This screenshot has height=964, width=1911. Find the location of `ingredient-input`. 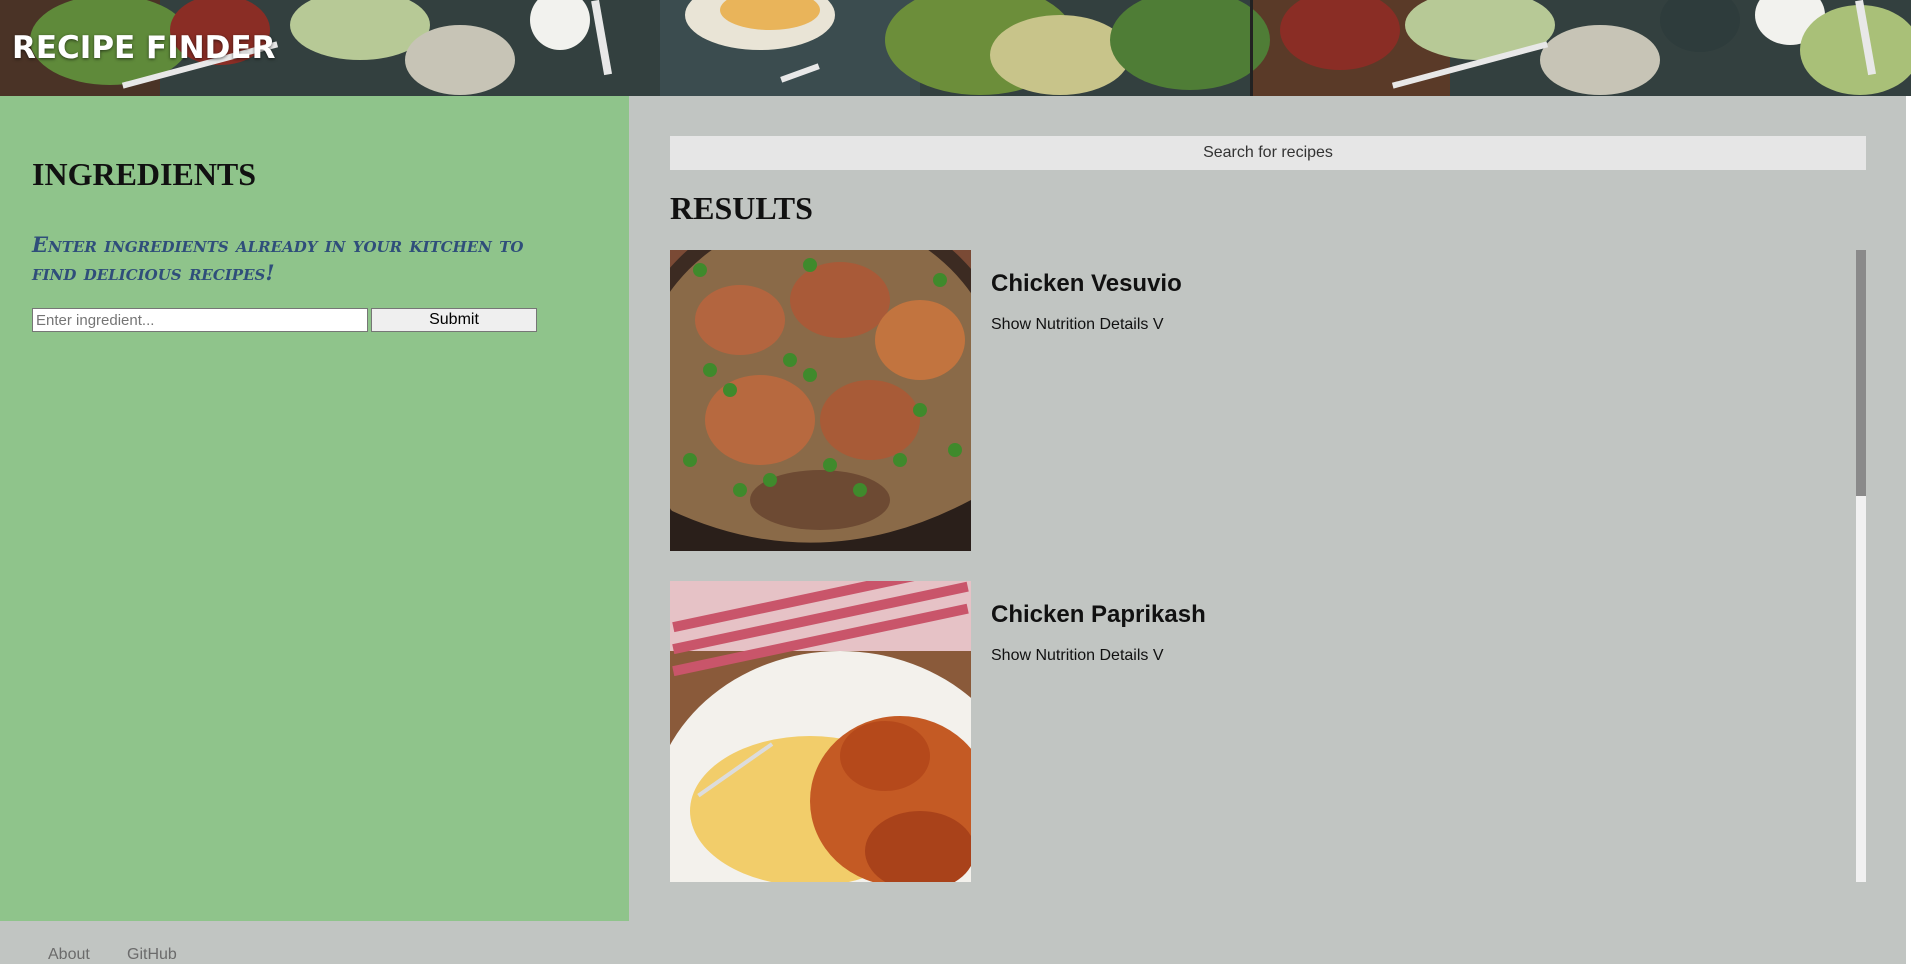

ingredient-input is located at coordinates (200, 320).